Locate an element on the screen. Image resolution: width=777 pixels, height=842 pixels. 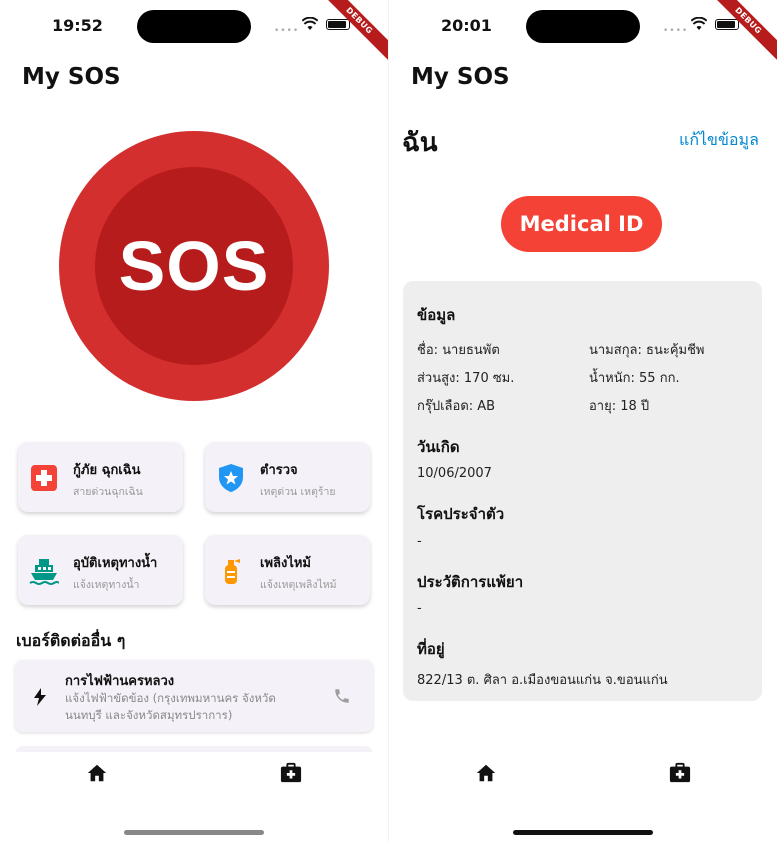
lightning-icon is located at coordinates (40, 697).